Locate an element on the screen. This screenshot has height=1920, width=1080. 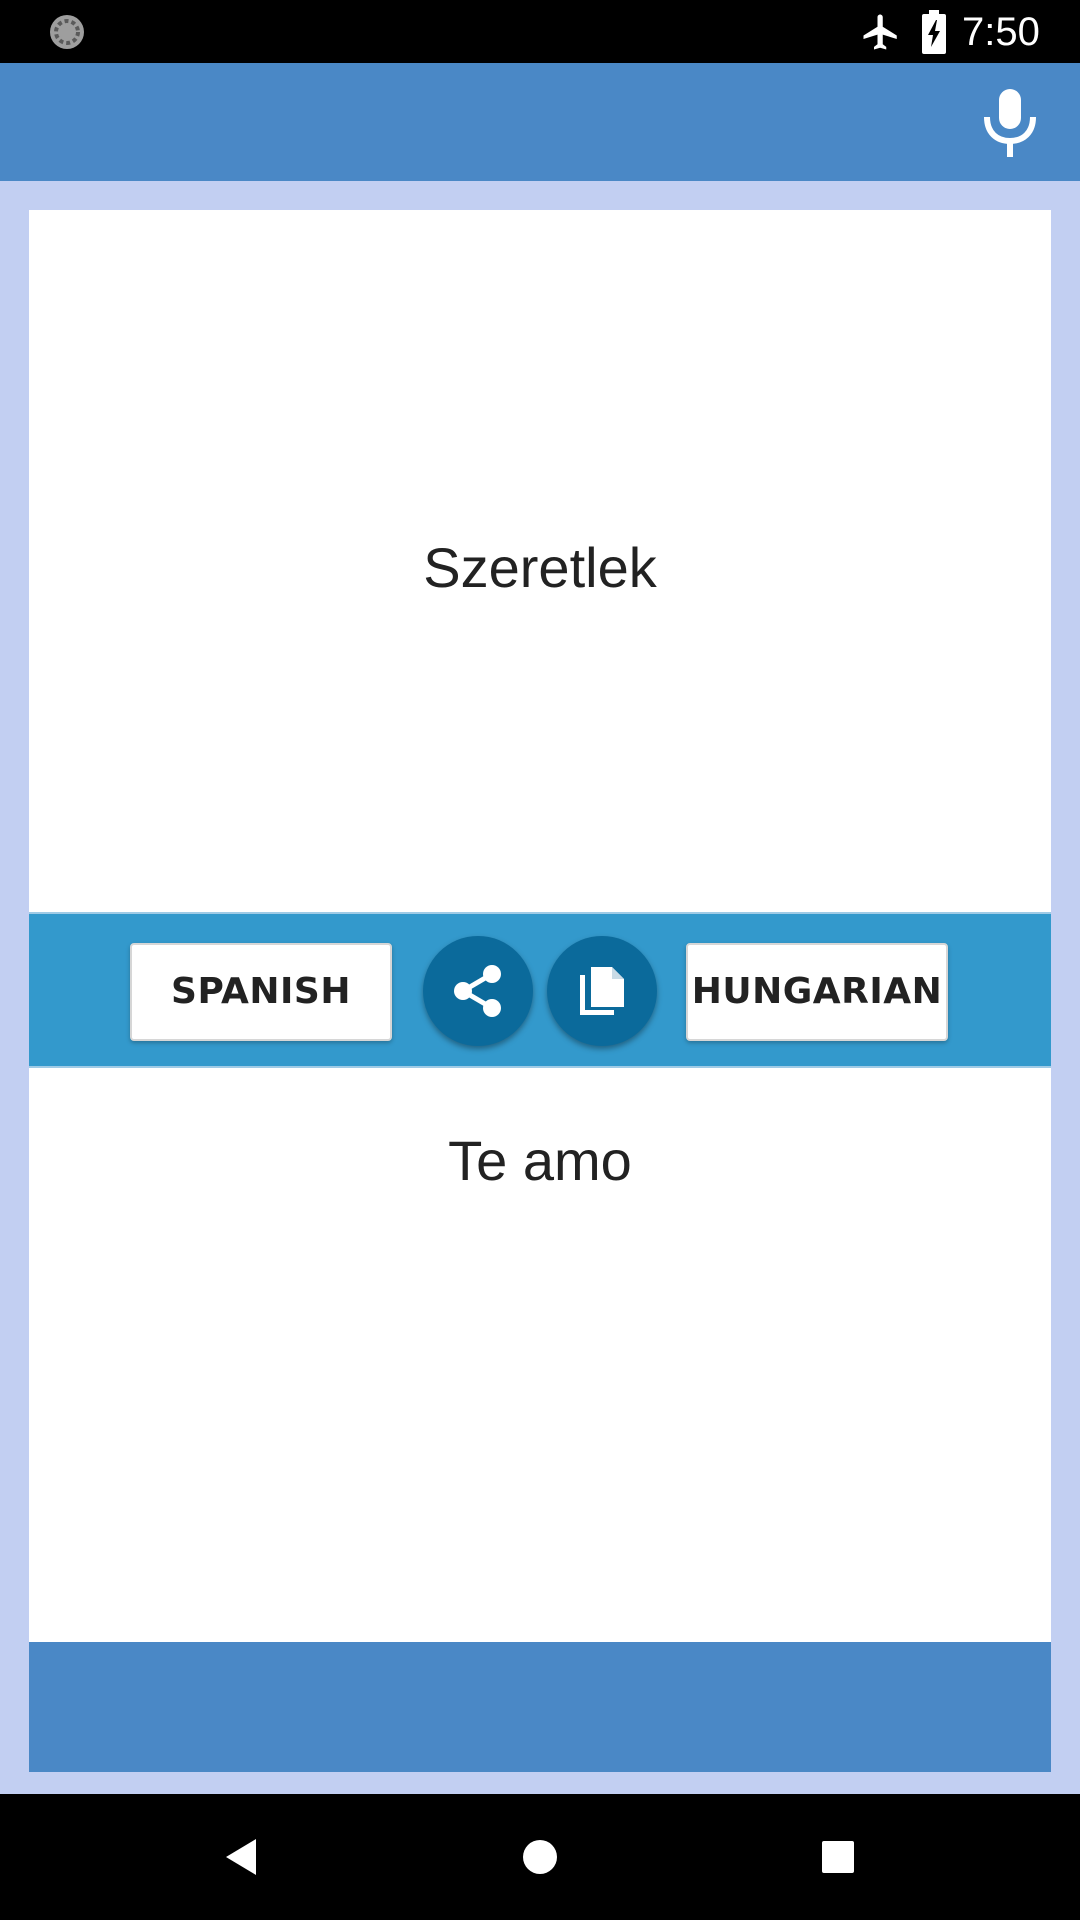
status-clock: 7:50 is located at coordinates (1001, 32).